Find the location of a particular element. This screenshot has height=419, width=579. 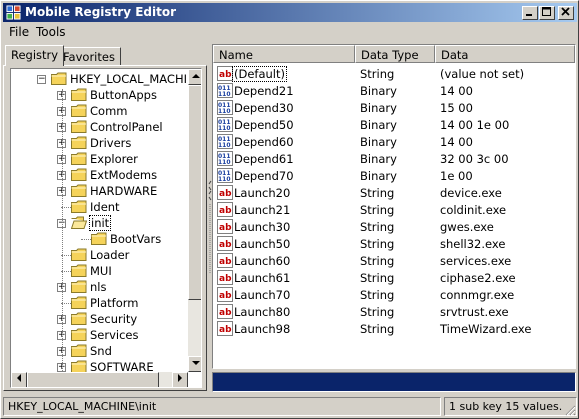

tree-node-nls: + nls is located at coordinates (99, 287).